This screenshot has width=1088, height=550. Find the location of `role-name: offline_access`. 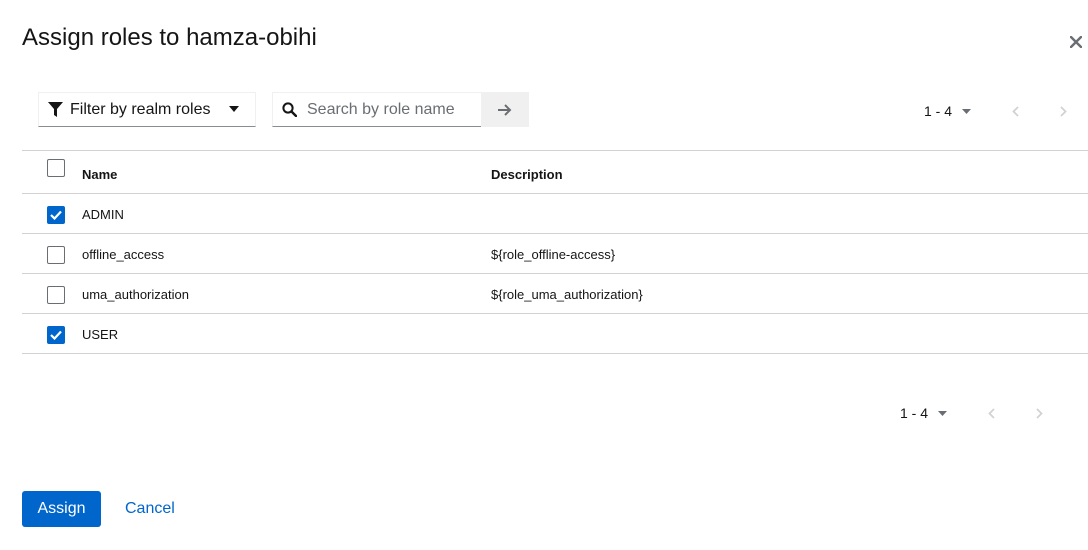

role-name: offline_access is located at coordinates (123, 254).